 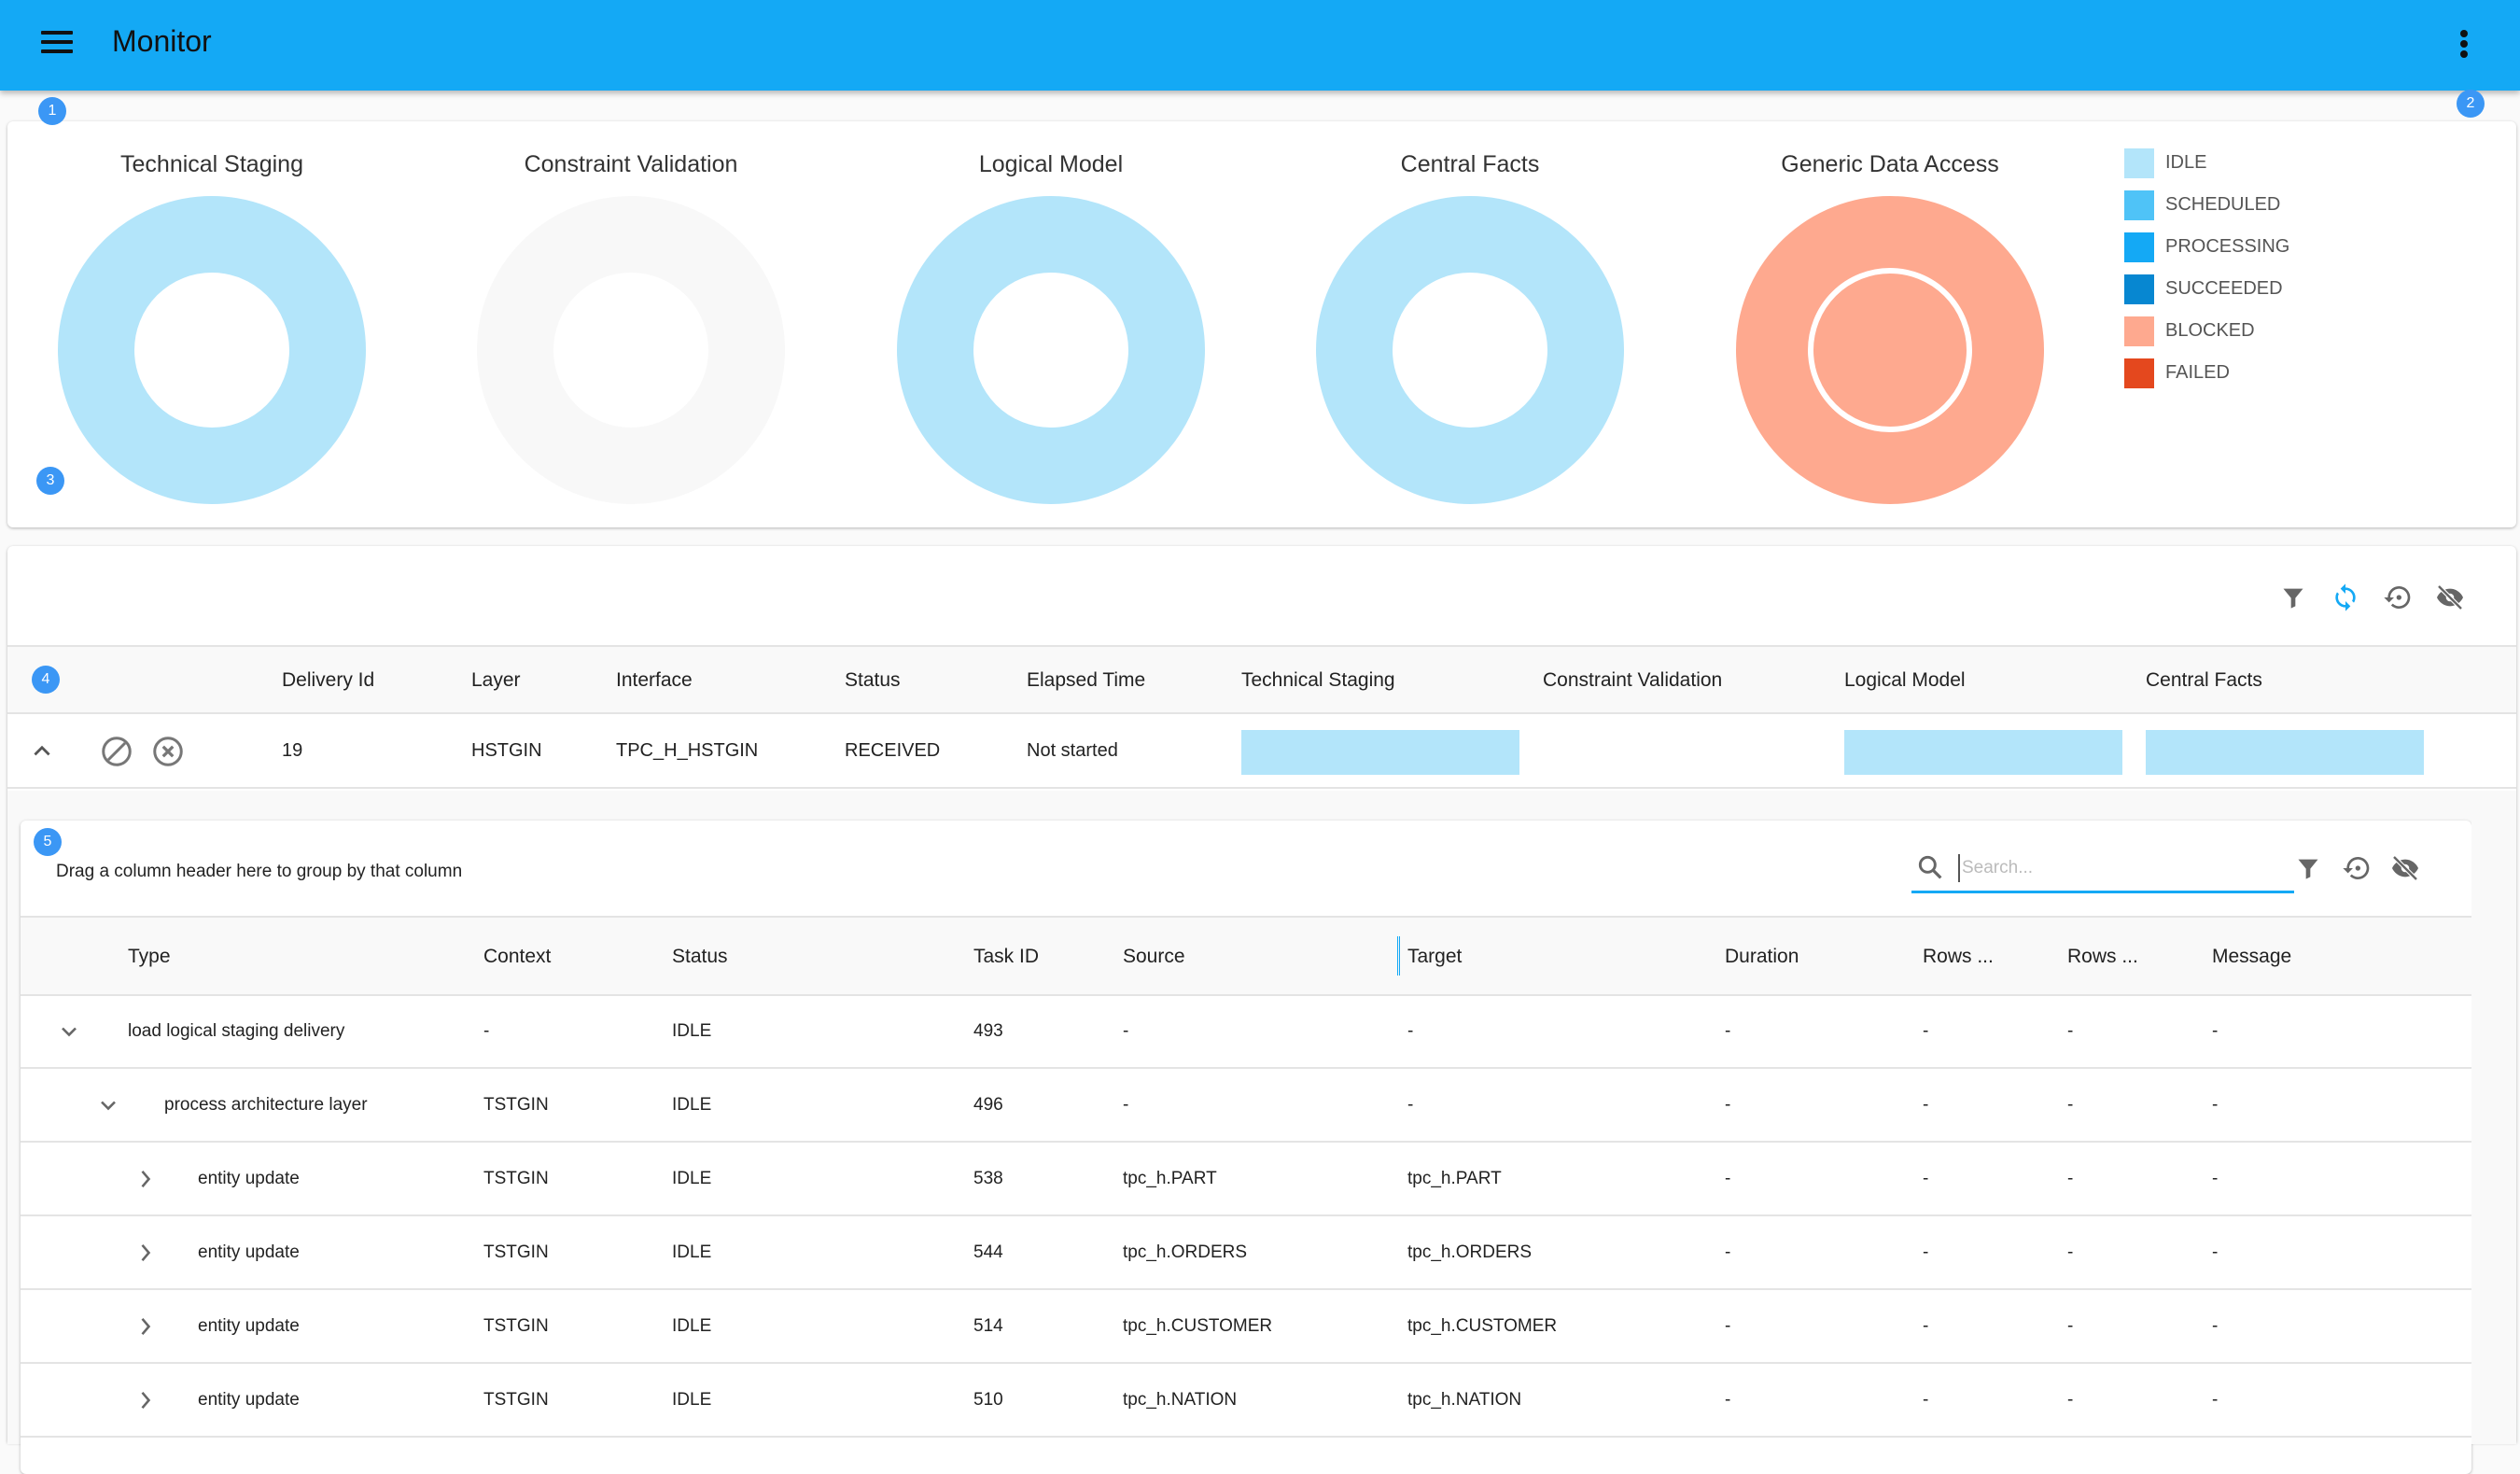 What do you see at coordinates (1464, 1400) in the screenshot?
I see `cell-target: tpc_h.NATION` at bounding box center [1464, 1400].